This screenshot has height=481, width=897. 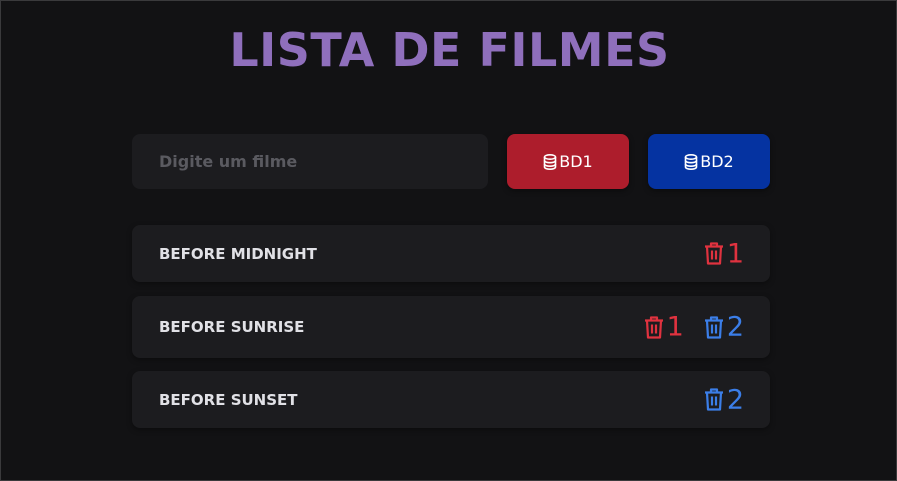 I want to click on movie-row: BEFORE SUNSET 2, so click(x=451, y=399).